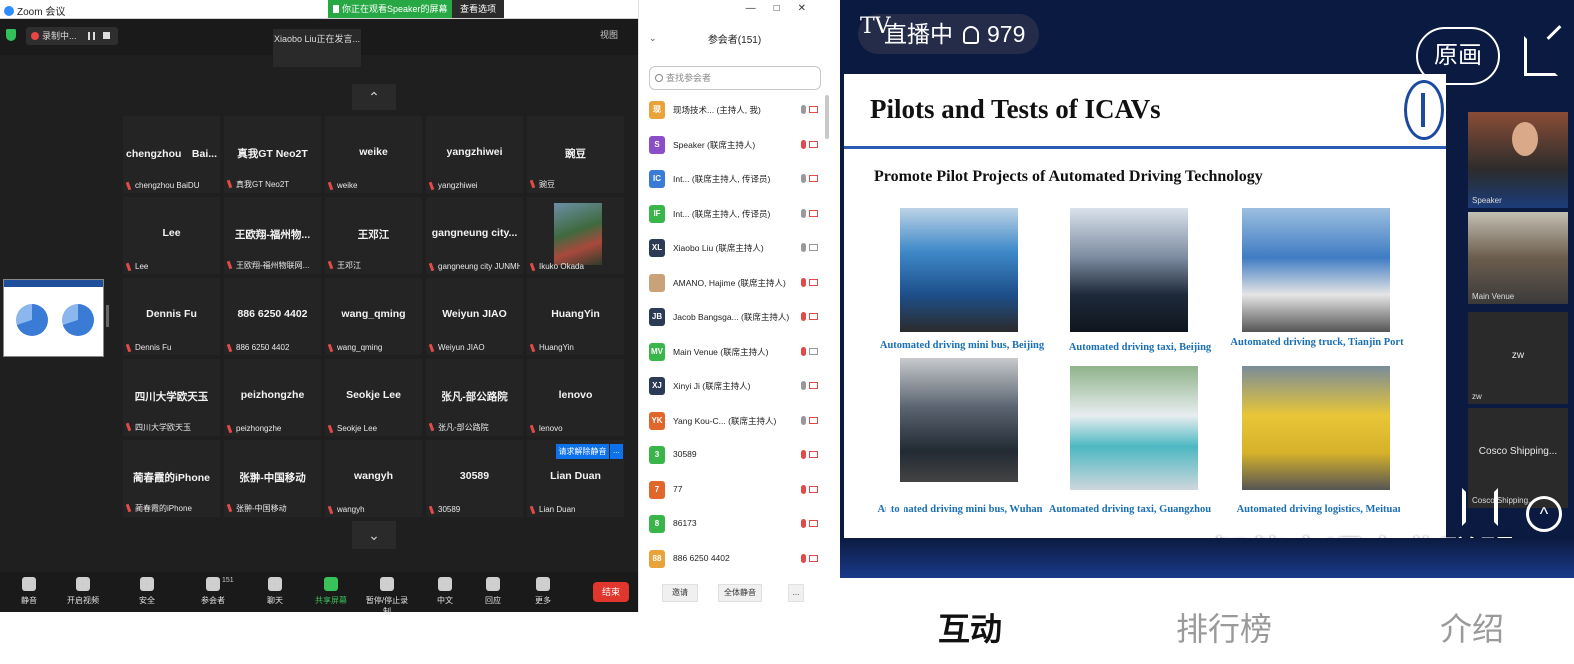 Image resolution: width=1574 pixels, height=664 pixels. What do you see at coordinates (827, 117) in the screenshot?
I see `participant-list-scrollbar` at bounding box center [827, 117].